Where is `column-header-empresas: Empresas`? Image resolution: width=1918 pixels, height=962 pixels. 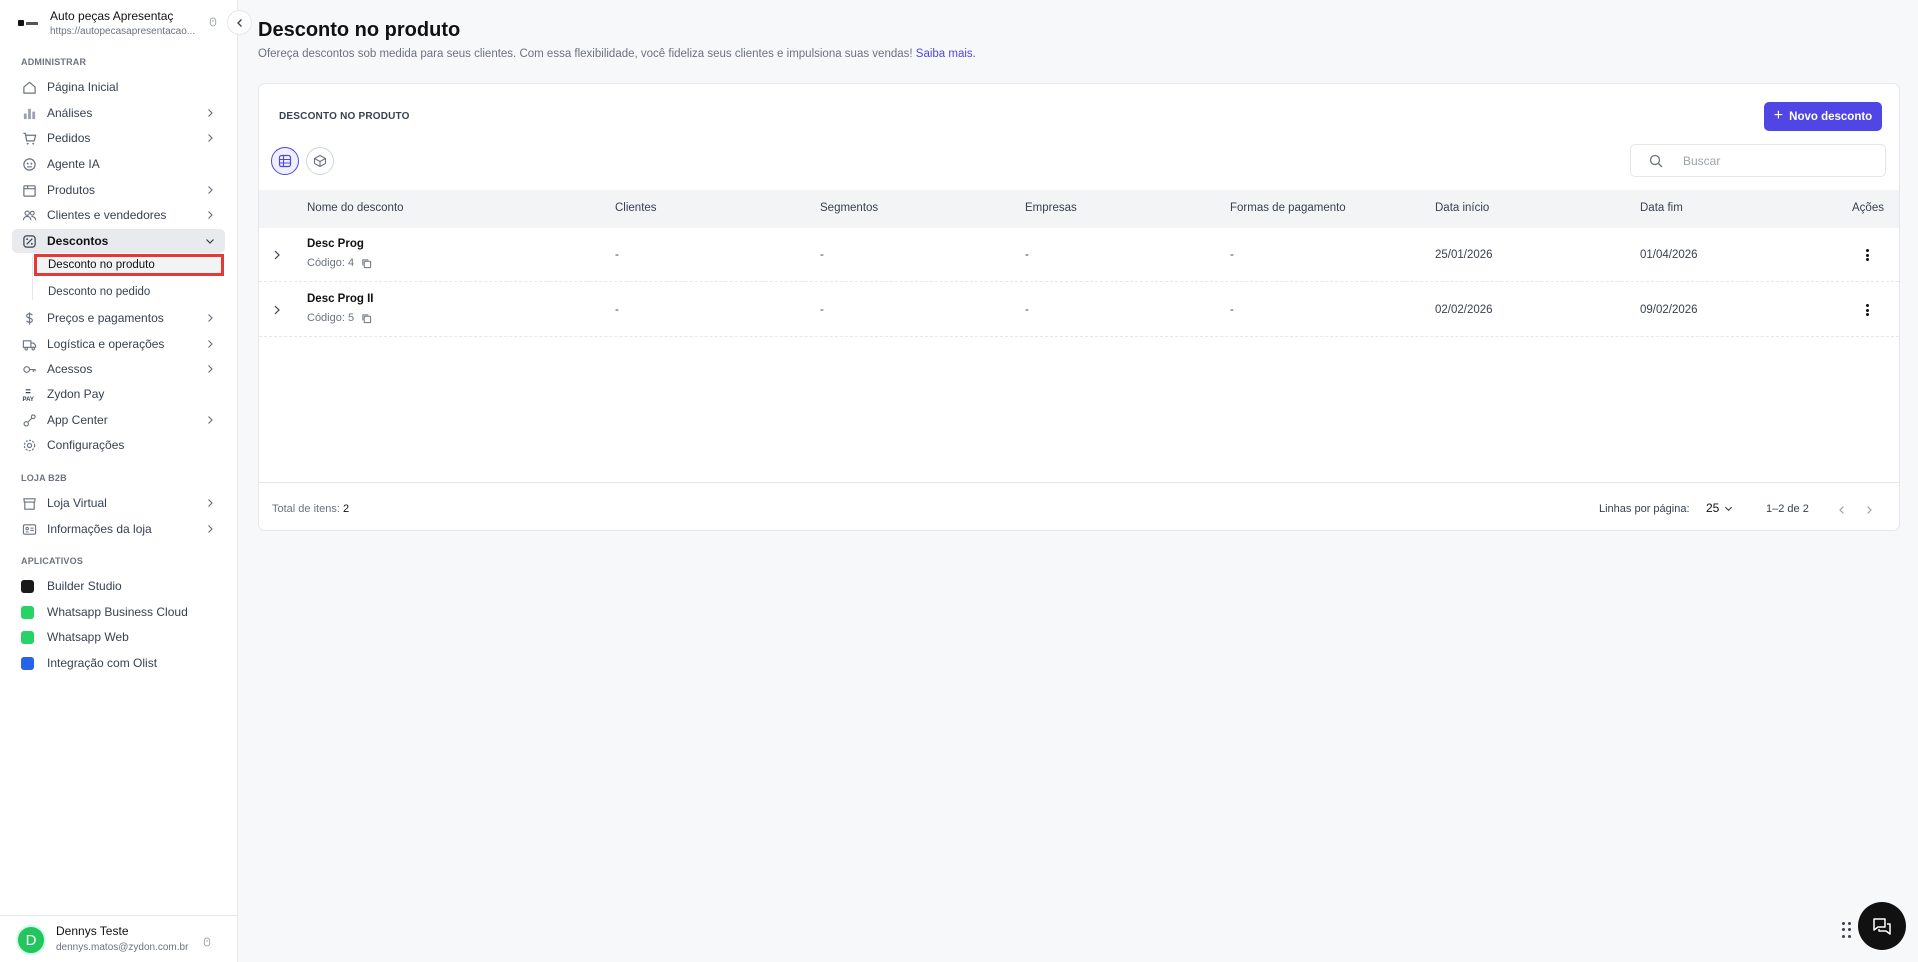 column-header-empresas: Empresas is located at coordinates (1051, 208).